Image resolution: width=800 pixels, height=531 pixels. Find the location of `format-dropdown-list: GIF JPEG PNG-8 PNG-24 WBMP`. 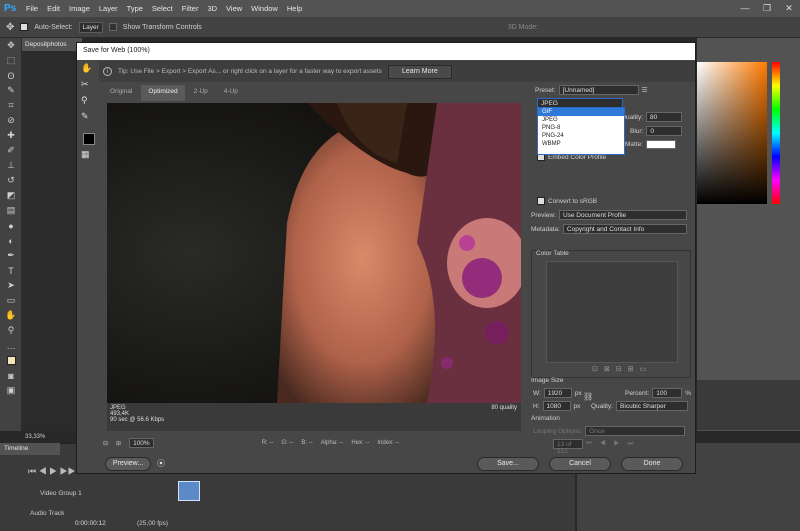

format-dropdown-list: GIF JPEG PNG-8 PNG-24 WBMP is located at coordinates (581, 131).